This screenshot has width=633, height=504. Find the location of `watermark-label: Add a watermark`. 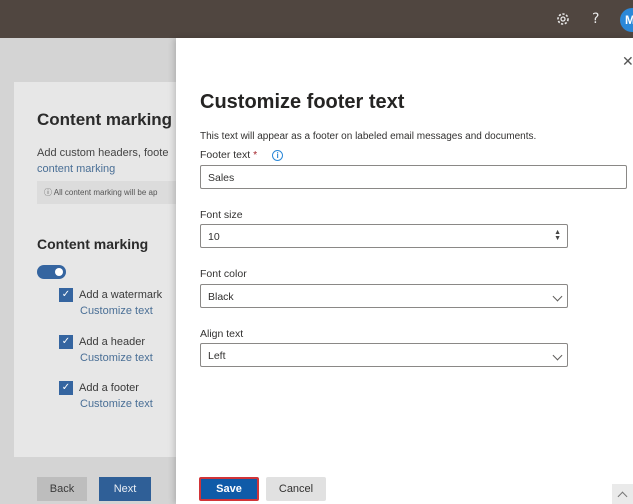

watermark-label: Add a watermark is located at coordinates (121, 295).